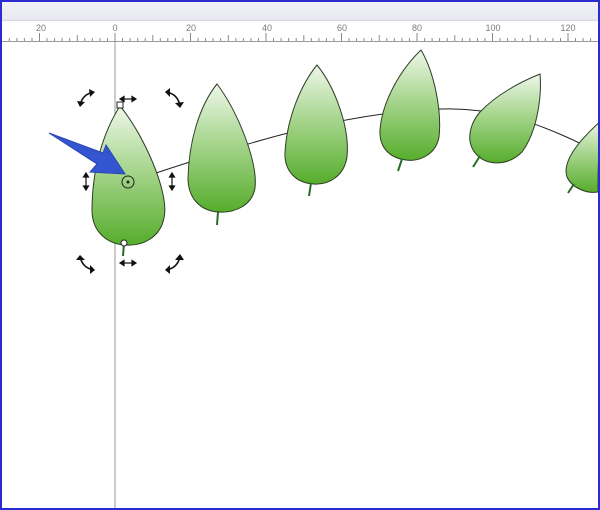 The height and width of the screenshot is (510, 600). I want to click on skew-handle-bottom-icon, so click(128, 263).